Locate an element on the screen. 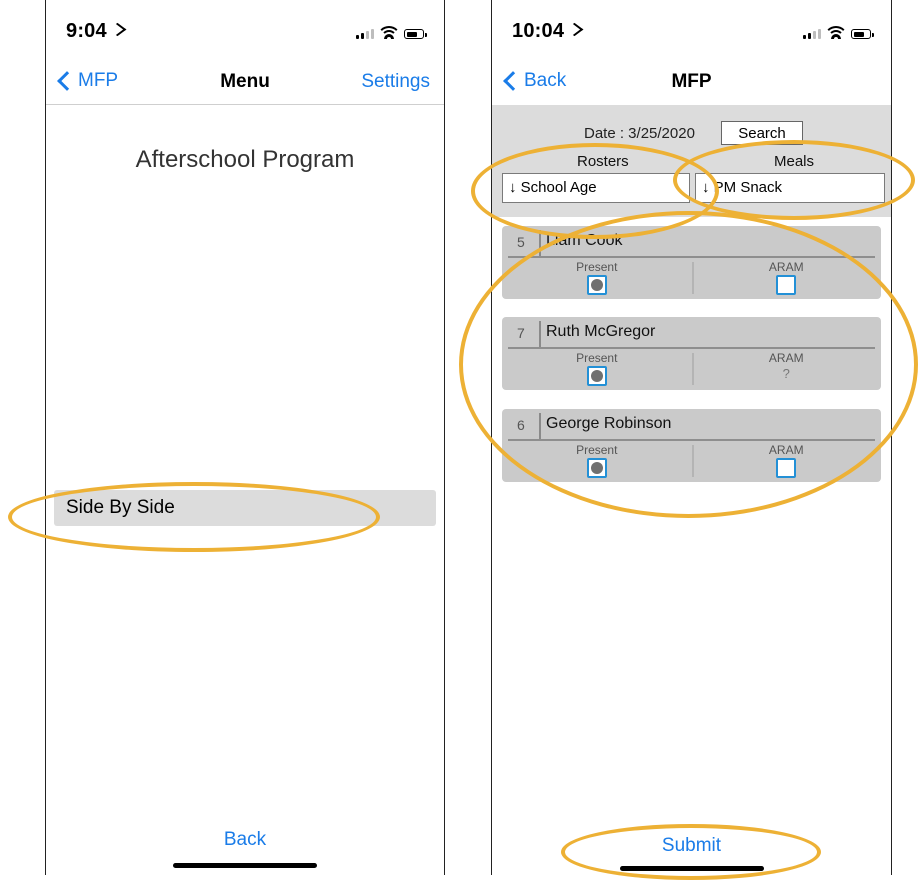  card-header: 5 Liam Cook is located at coordinates (691, 242).